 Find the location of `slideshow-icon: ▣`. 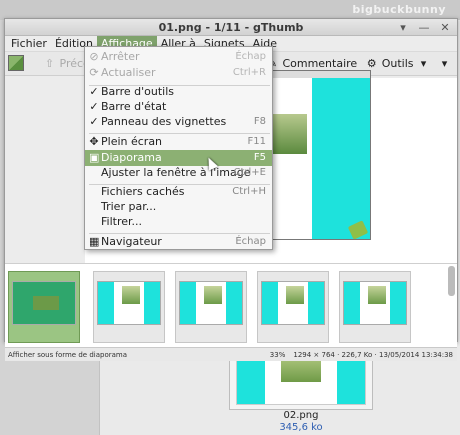

slideshow-icon: ▣ is located at coordinates (94, 157).